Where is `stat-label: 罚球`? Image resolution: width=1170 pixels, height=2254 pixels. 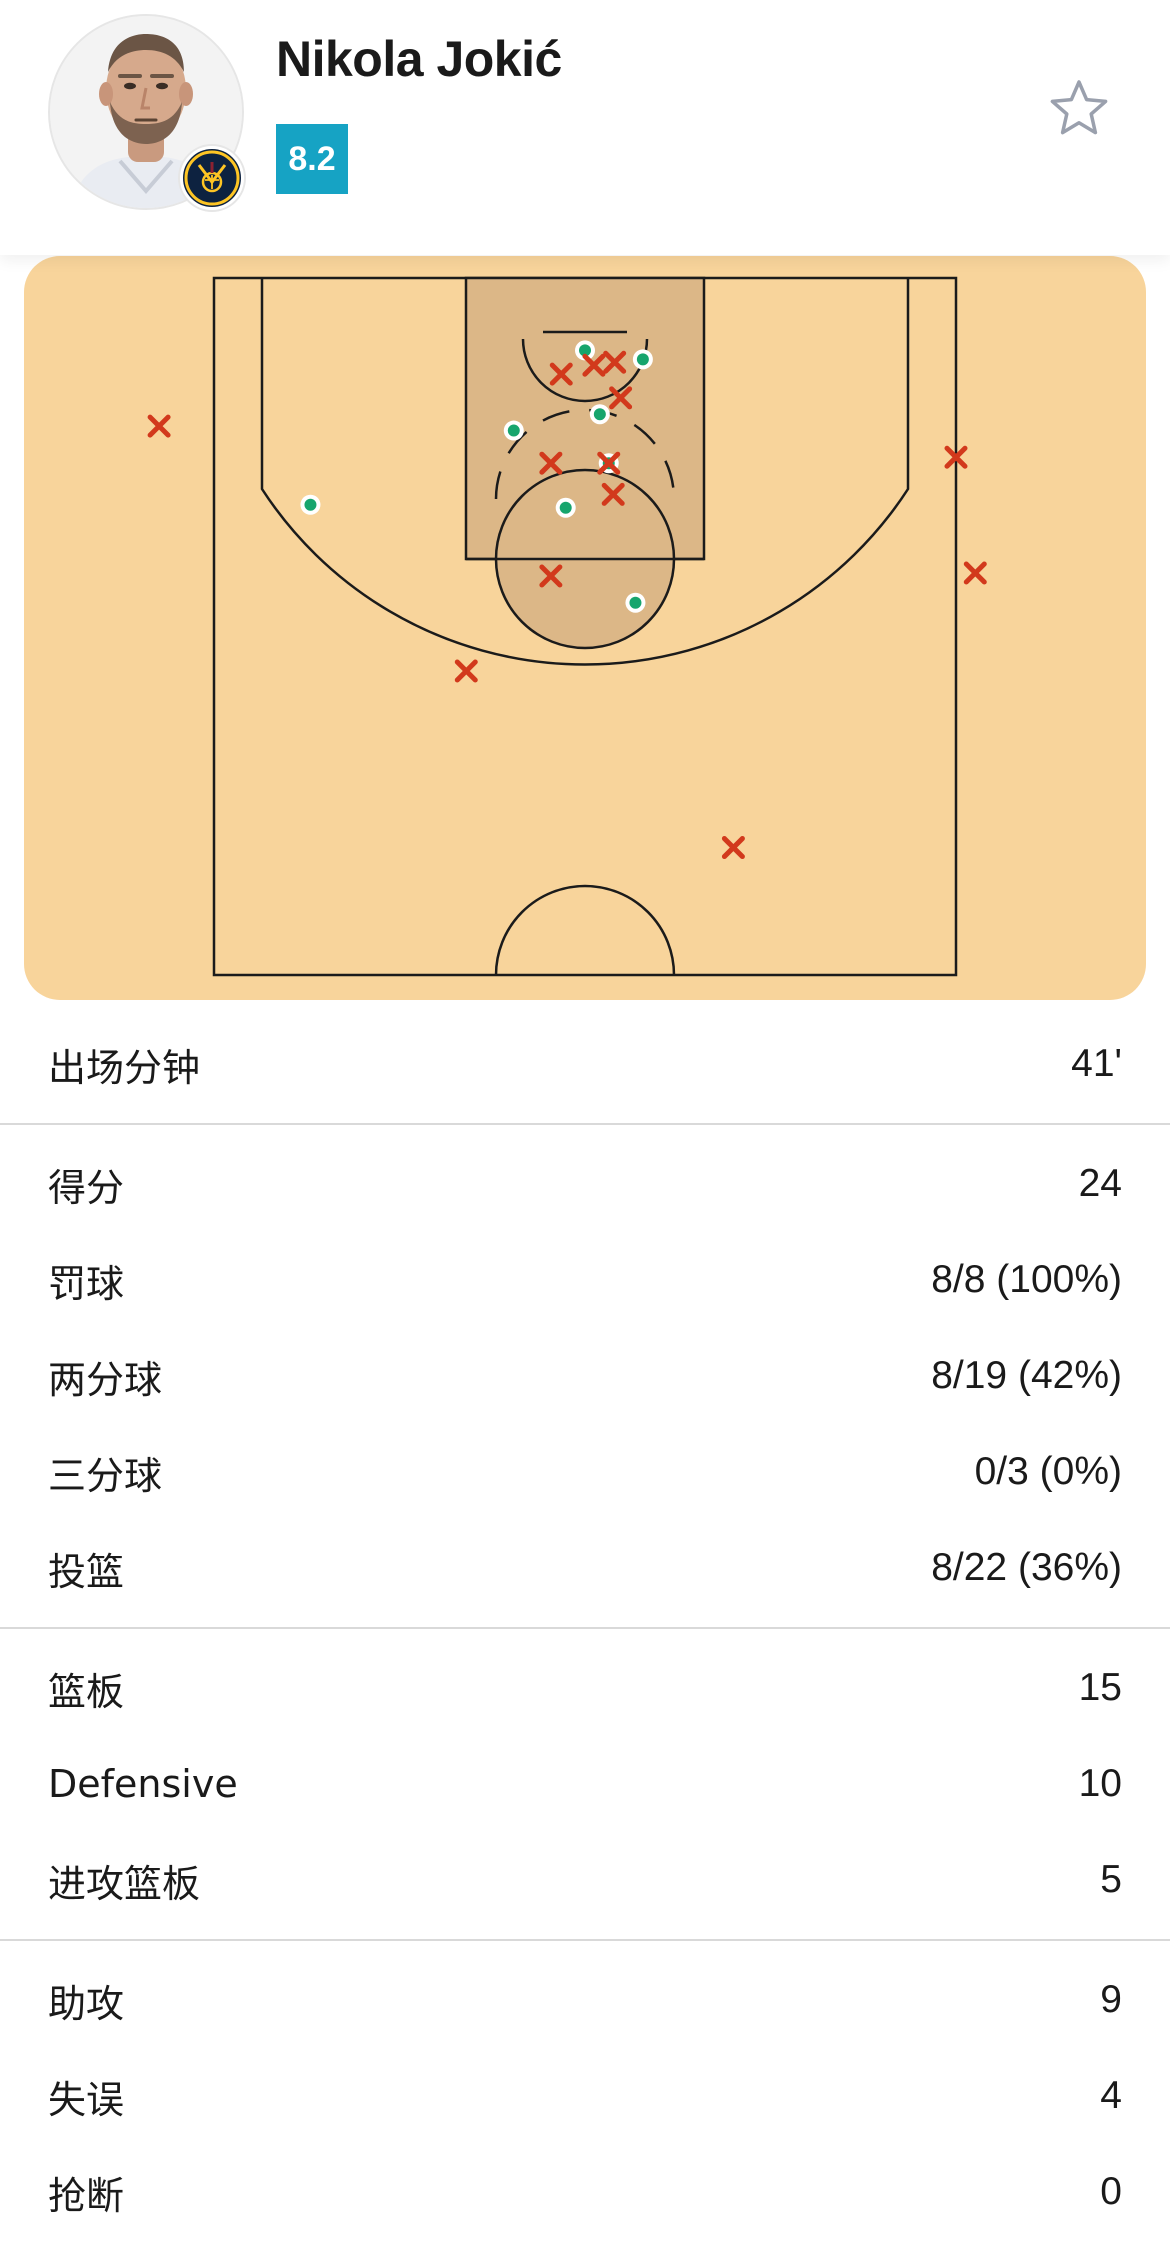 stat-label: 罚球 is located at coordinates (86, 1283).